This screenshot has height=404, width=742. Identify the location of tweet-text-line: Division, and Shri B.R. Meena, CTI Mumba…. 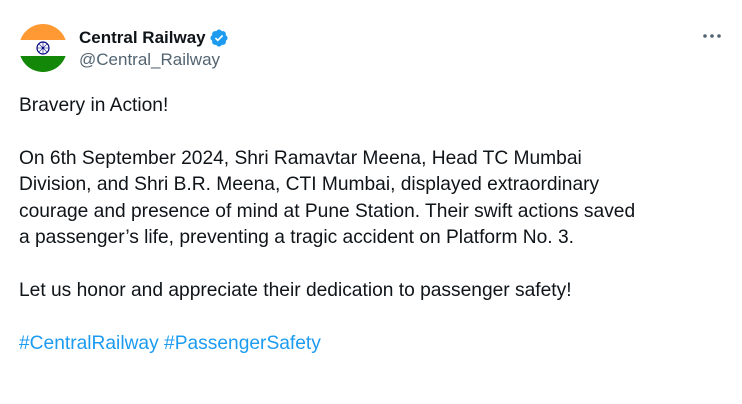
(309, 185).